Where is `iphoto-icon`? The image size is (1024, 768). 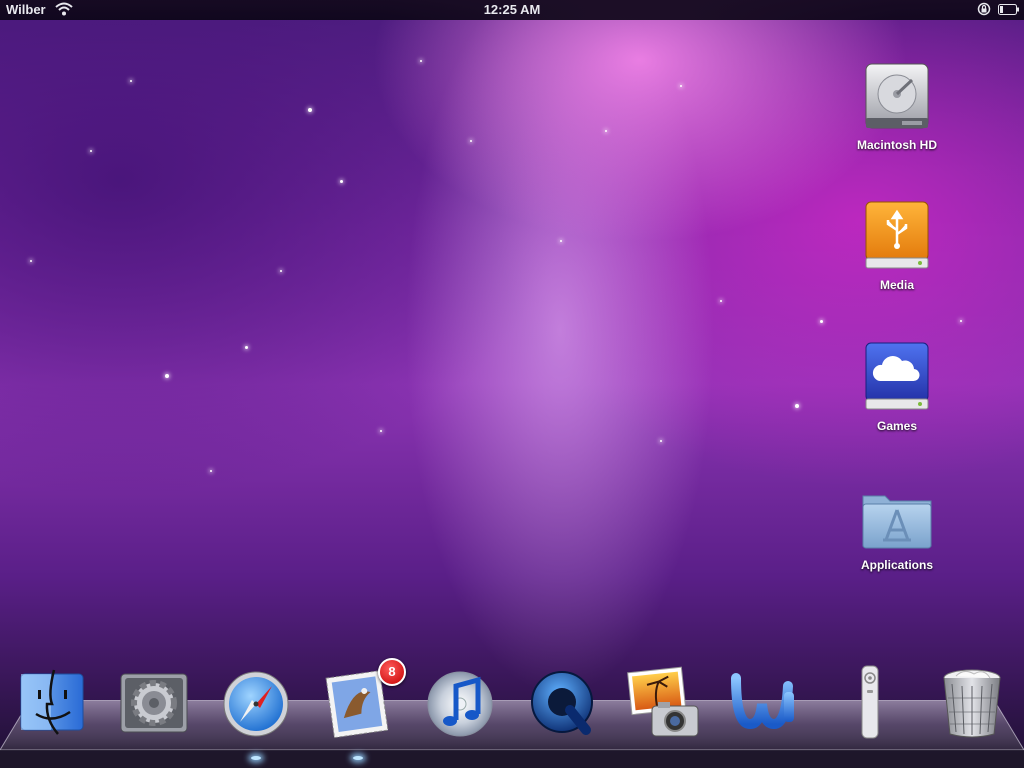 iphoto-icon is located at coordinates (663, 701).